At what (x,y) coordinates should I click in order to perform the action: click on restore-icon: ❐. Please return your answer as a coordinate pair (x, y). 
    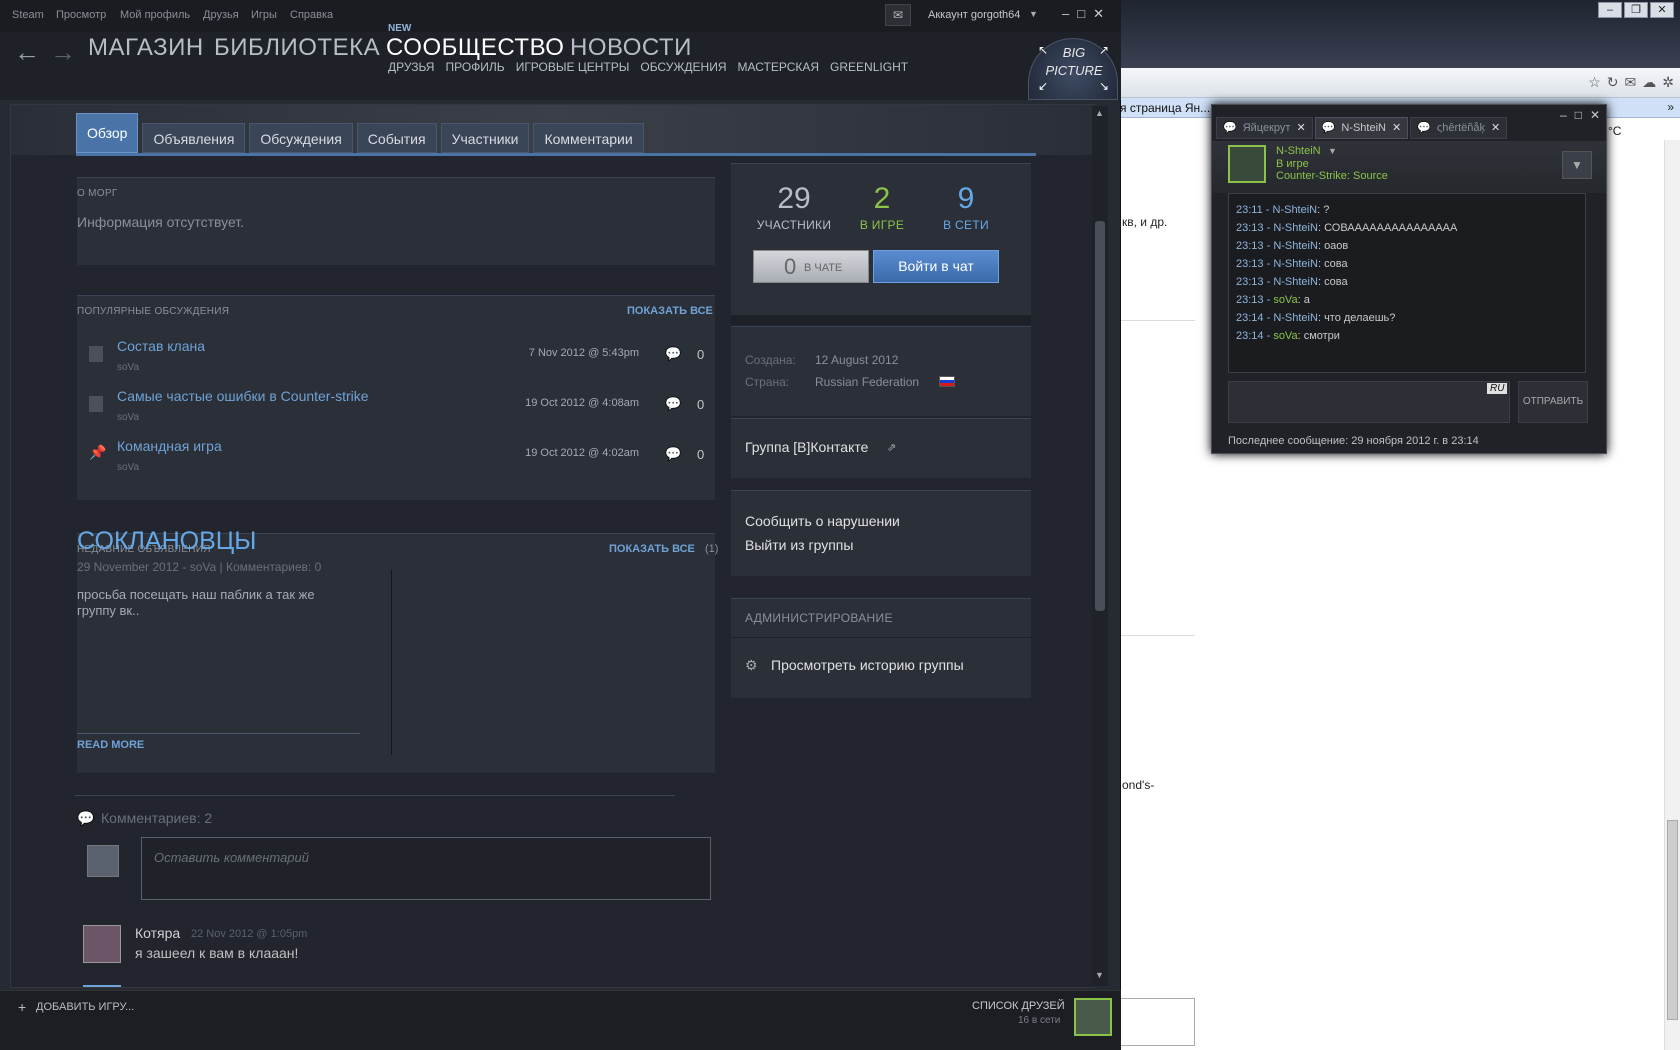
    Looking at the image, I should click on (1636, 10).